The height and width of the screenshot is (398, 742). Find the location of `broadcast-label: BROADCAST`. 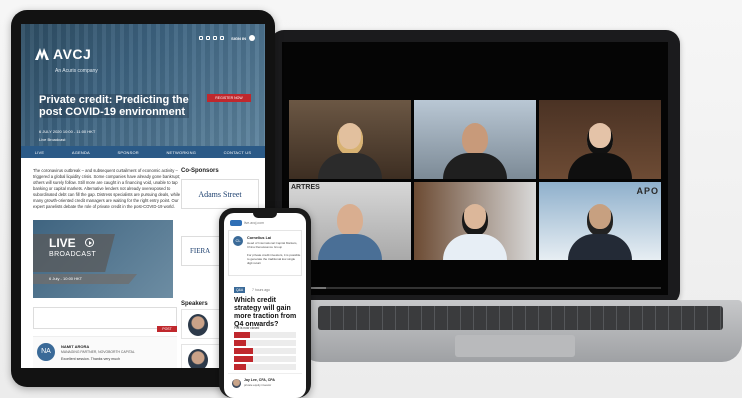

broadcast-label: BROADCAST is located at coordinates (73, 254).